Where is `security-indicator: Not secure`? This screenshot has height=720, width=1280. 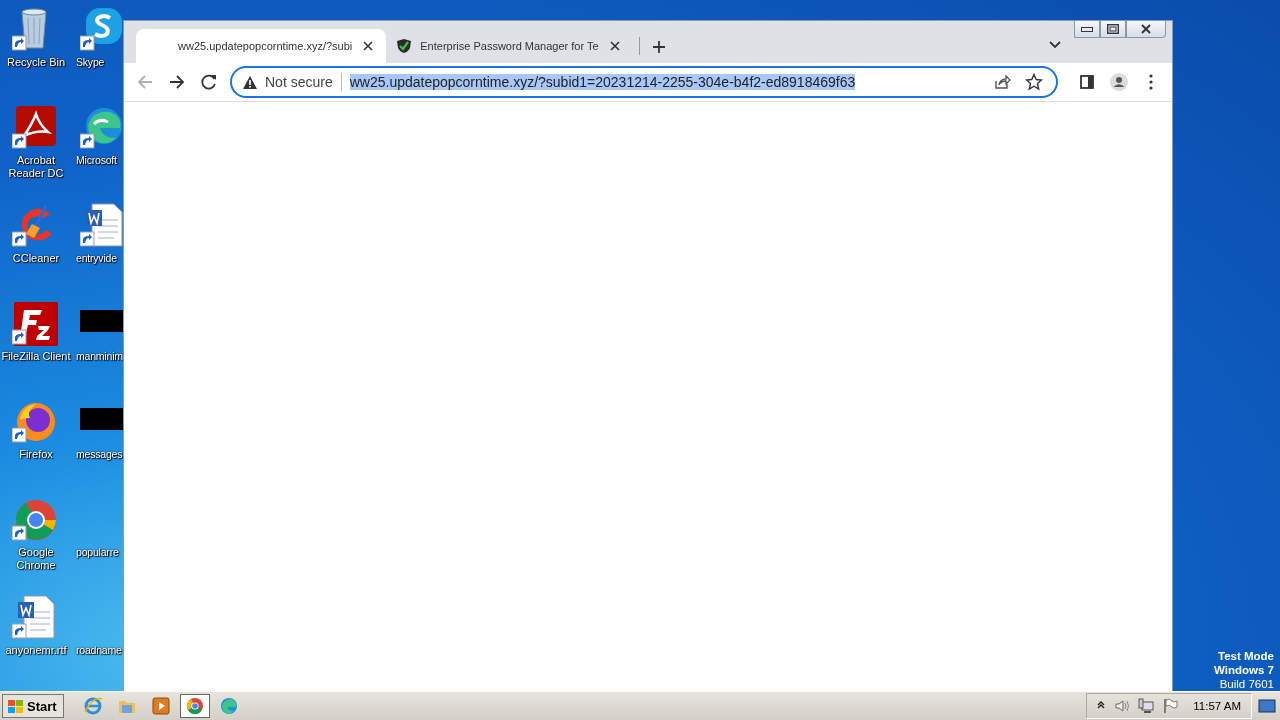
security-indicator: Not secure is located at coordinates (287, 82).